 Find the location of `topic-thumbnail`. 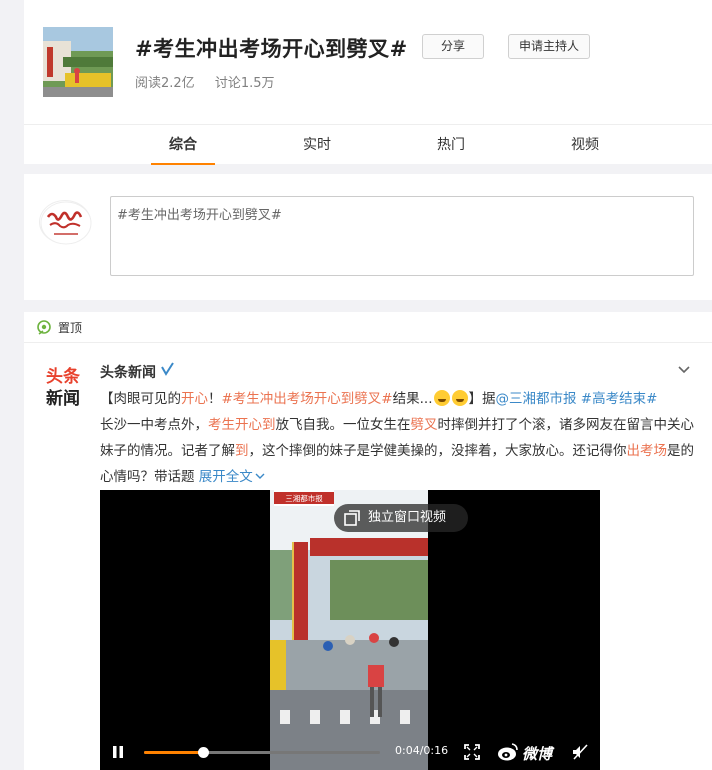

topic-thumbnail is located at coordinates (78, 62).